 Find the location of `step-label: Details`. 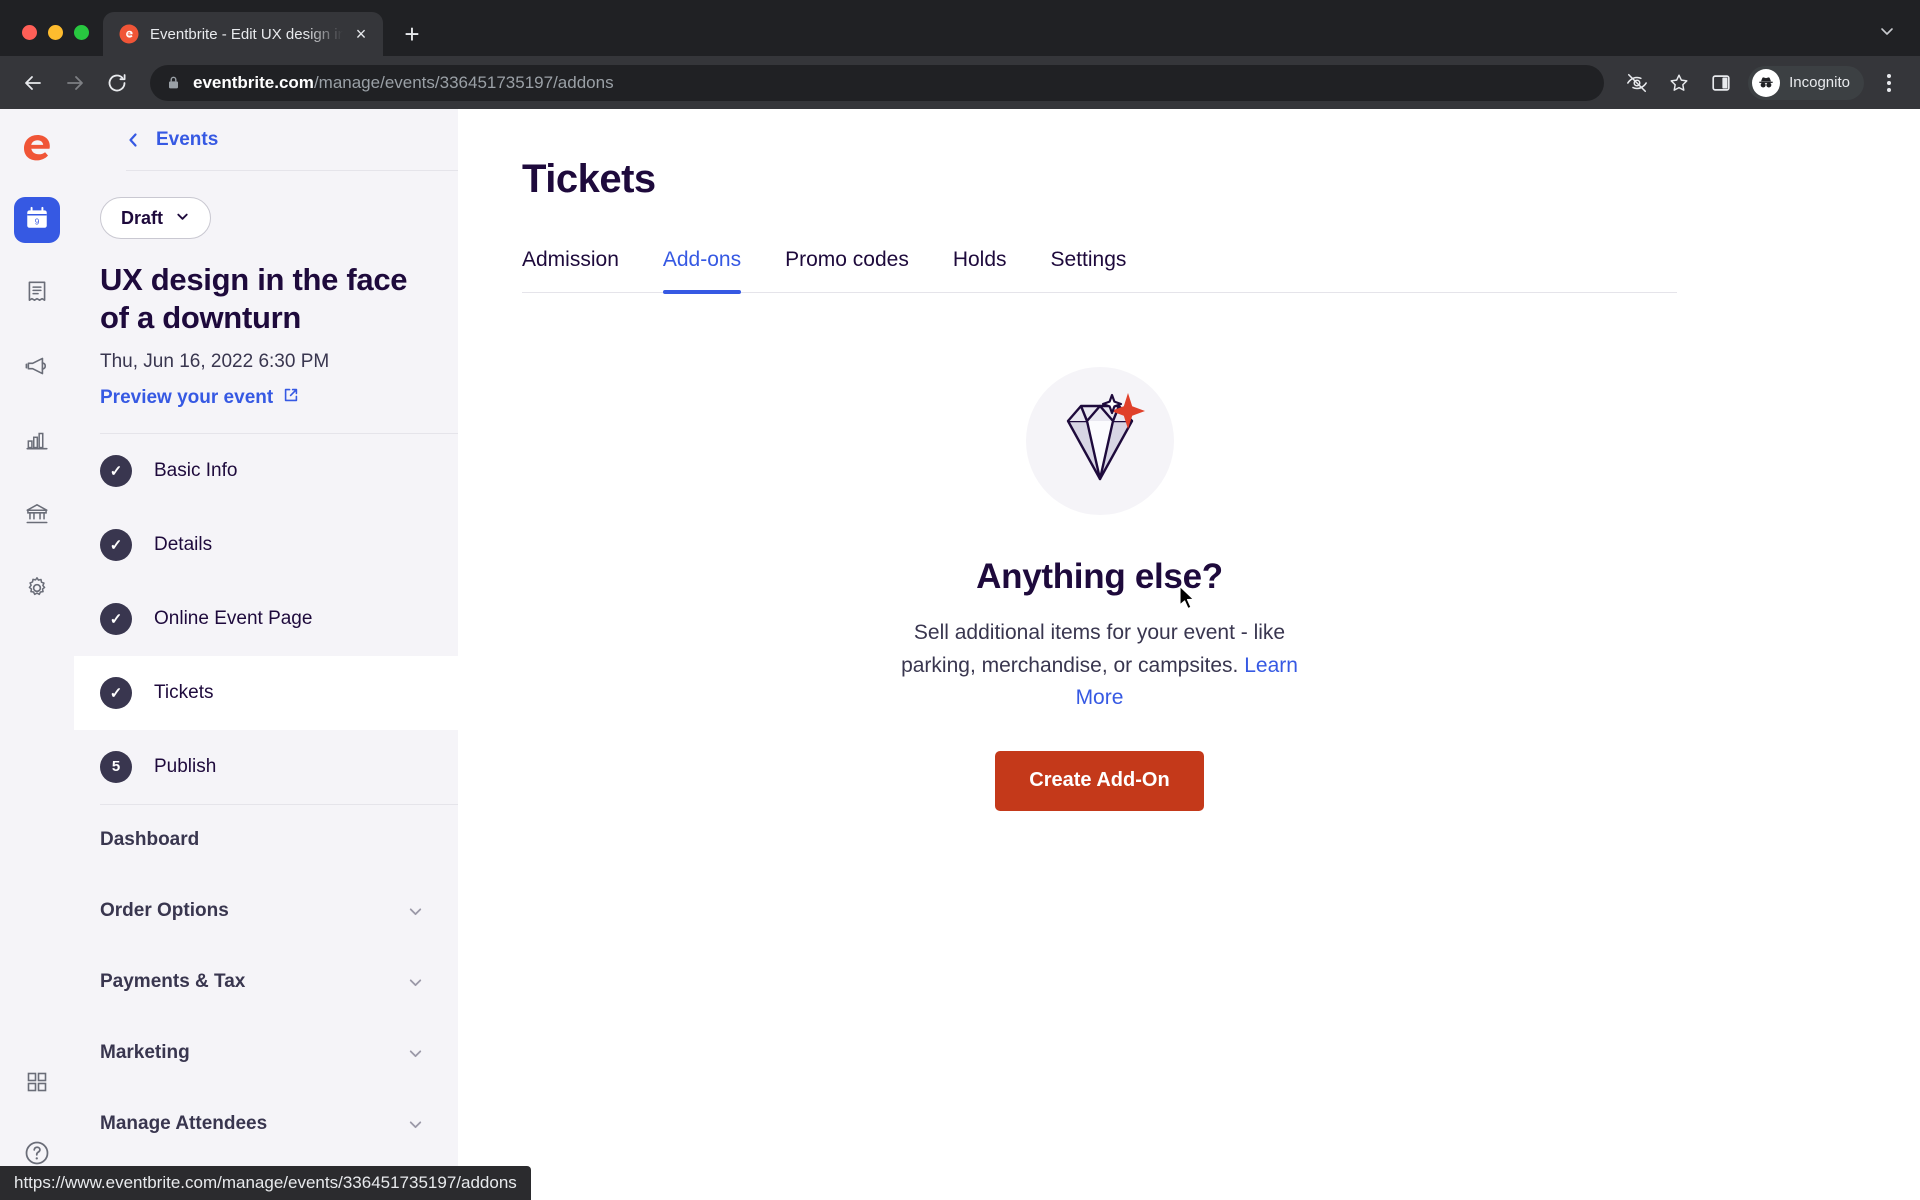

step-label: Details is located at coordinates (183, 544).